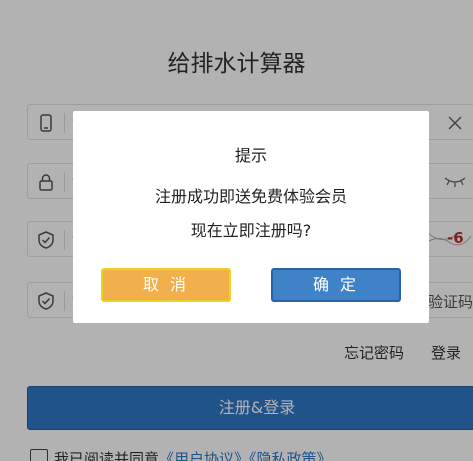 The image size is (473, 461). I want to click on confirm-button: 确 定, so click(336, 285).